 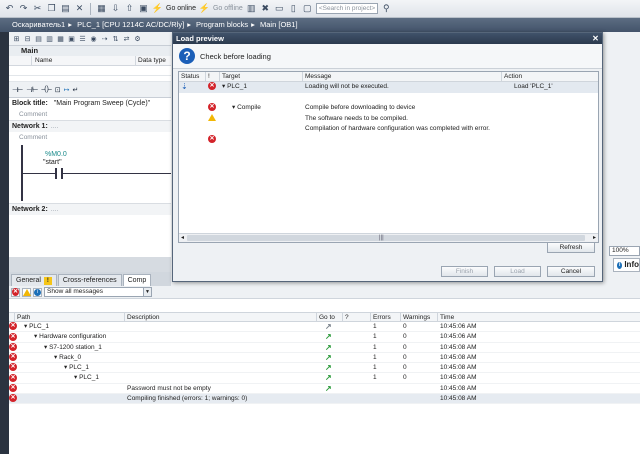 What do you see at coordinates (67, 90) in the screenshot?
I see `open-branch-icon: ↦` at bounding box center [67, 90].